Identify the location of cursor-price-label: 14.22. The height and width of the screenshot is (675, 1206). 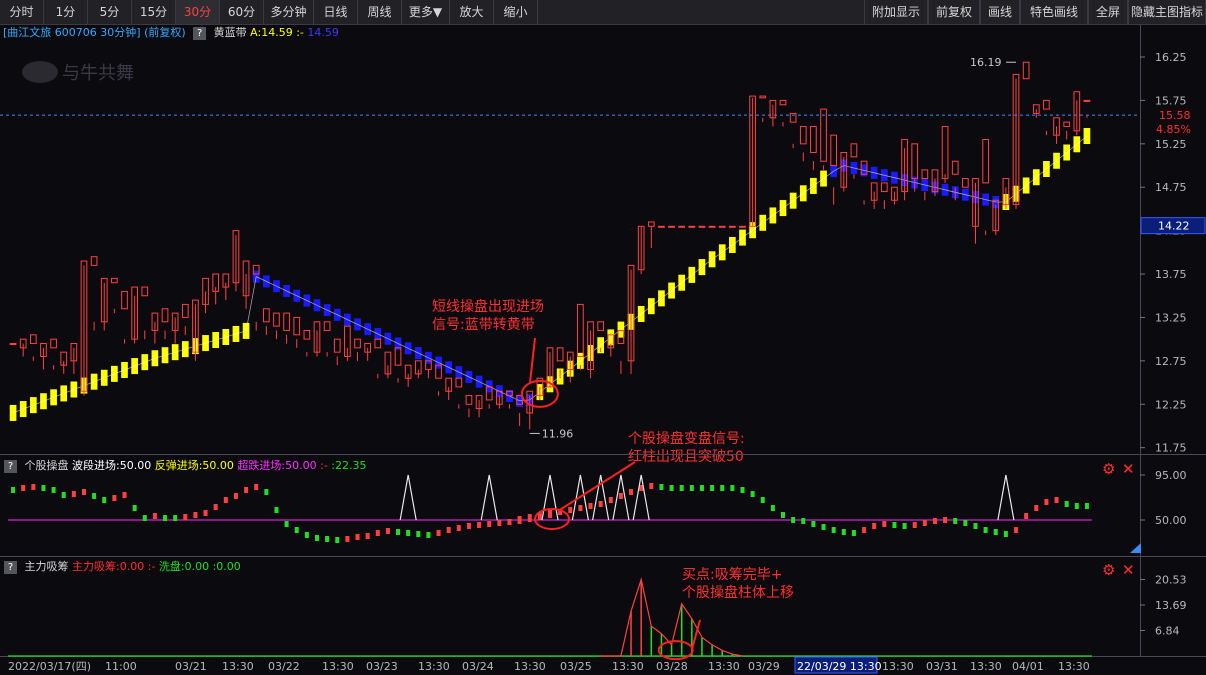
(1174, 226).